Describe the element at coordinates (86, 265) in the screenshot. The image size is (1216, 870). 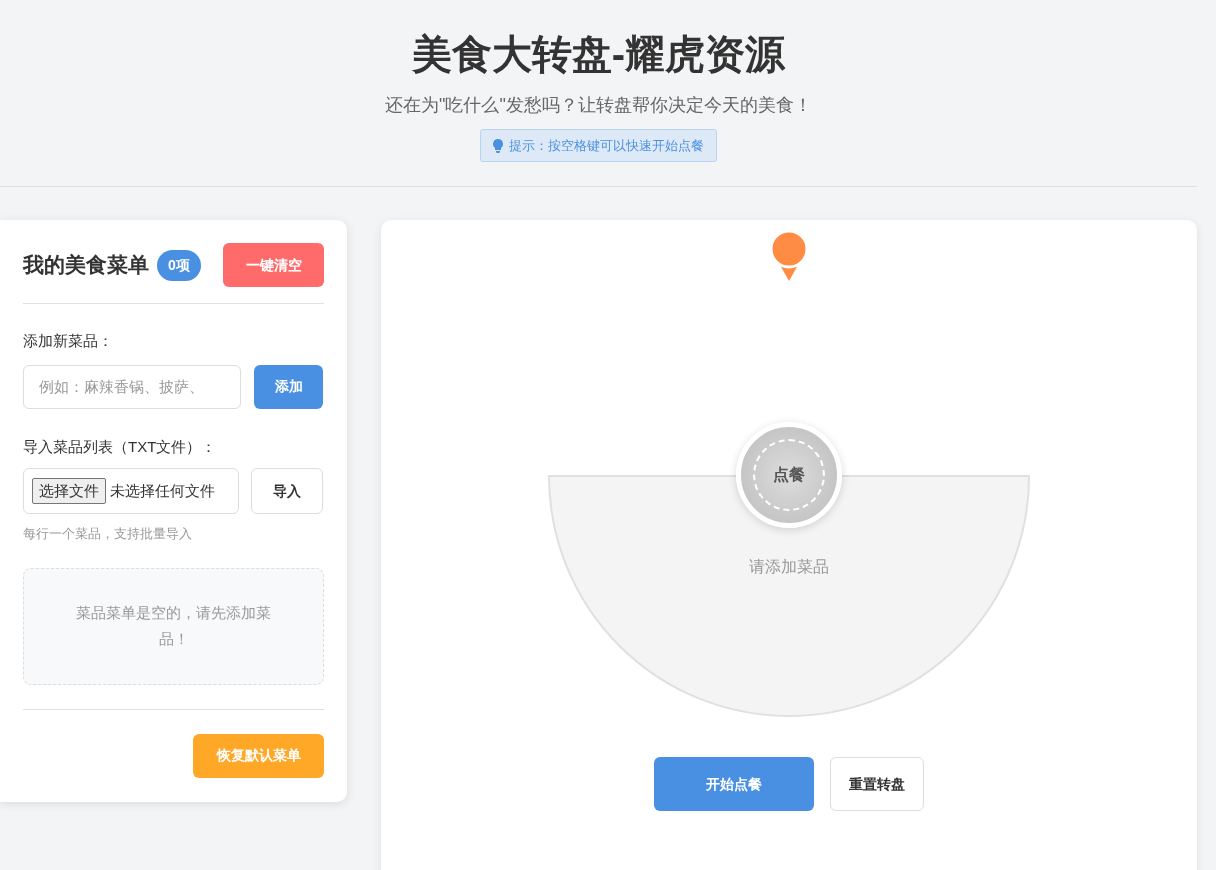
I see `menu-title: 我的美食菜单` at that location.